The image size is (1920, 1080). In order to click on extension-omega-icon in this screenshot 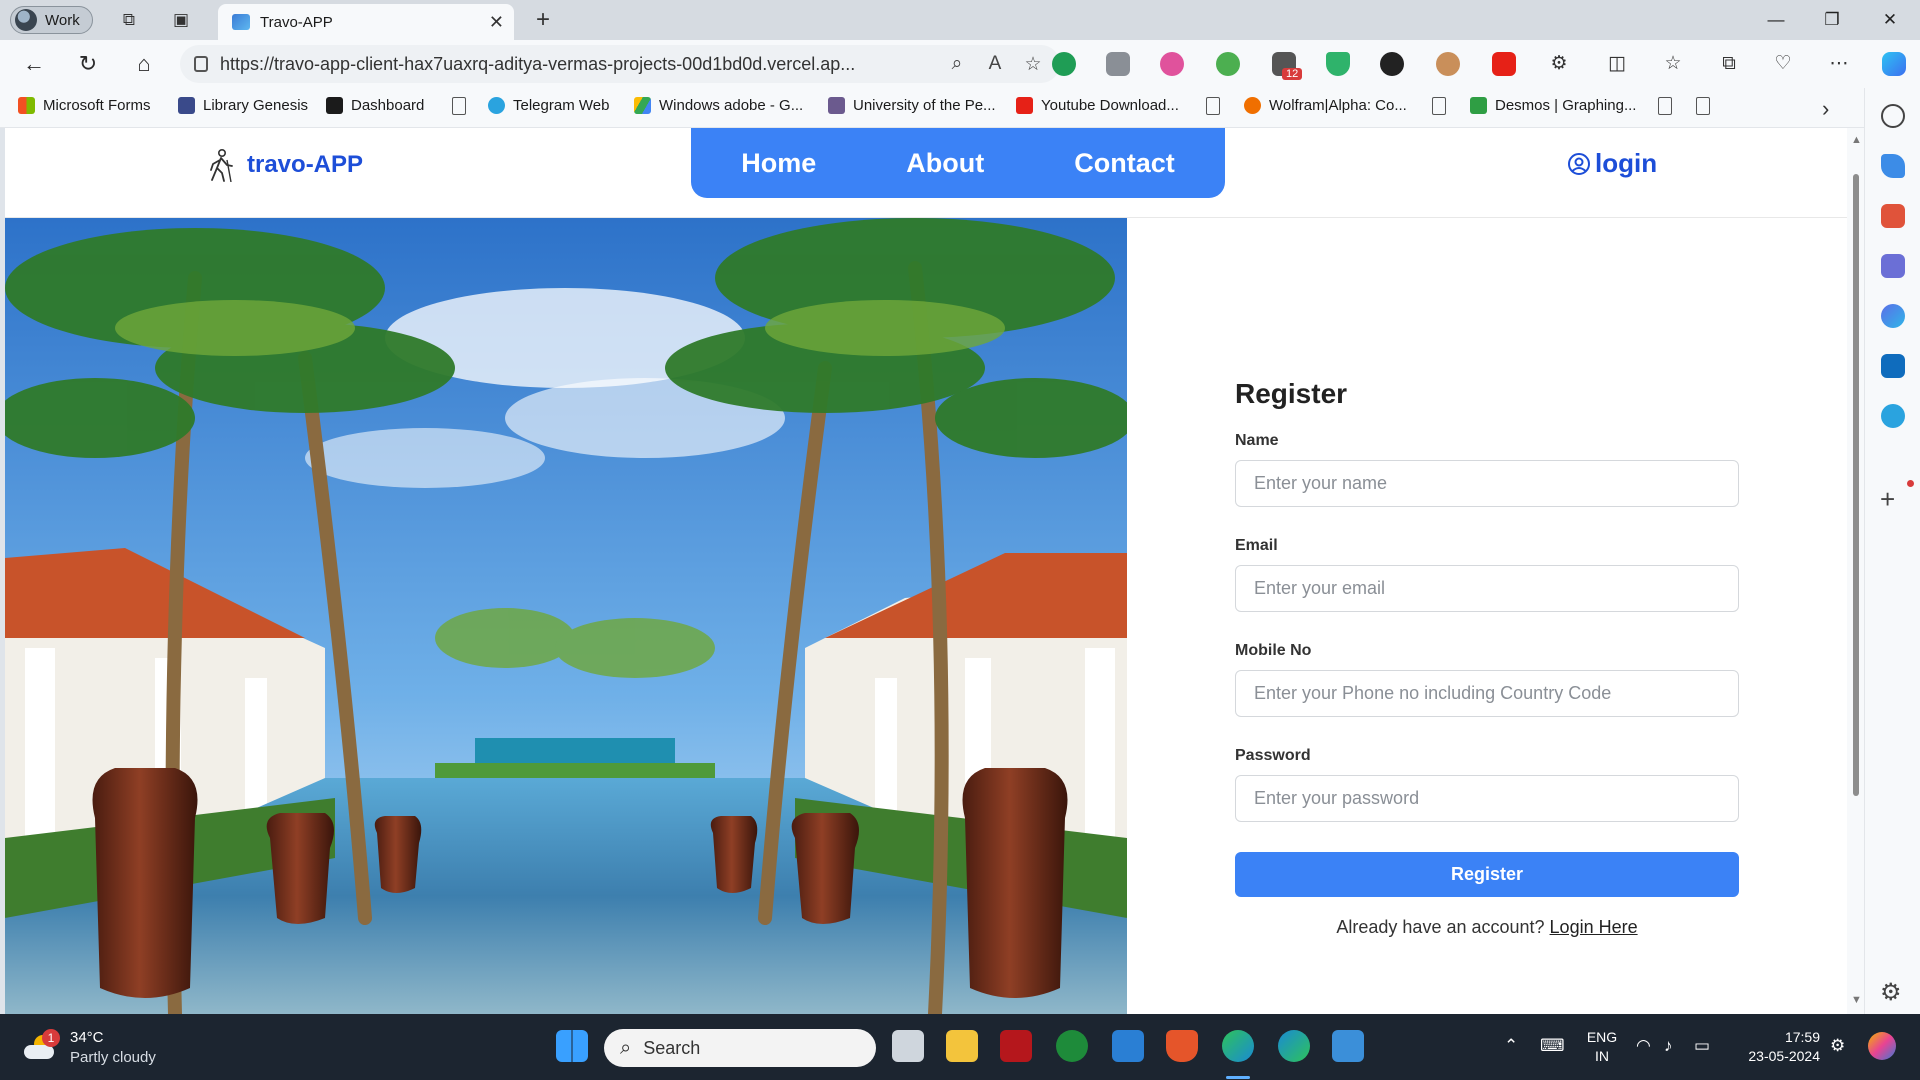, I will do `click(1392, 64)`.